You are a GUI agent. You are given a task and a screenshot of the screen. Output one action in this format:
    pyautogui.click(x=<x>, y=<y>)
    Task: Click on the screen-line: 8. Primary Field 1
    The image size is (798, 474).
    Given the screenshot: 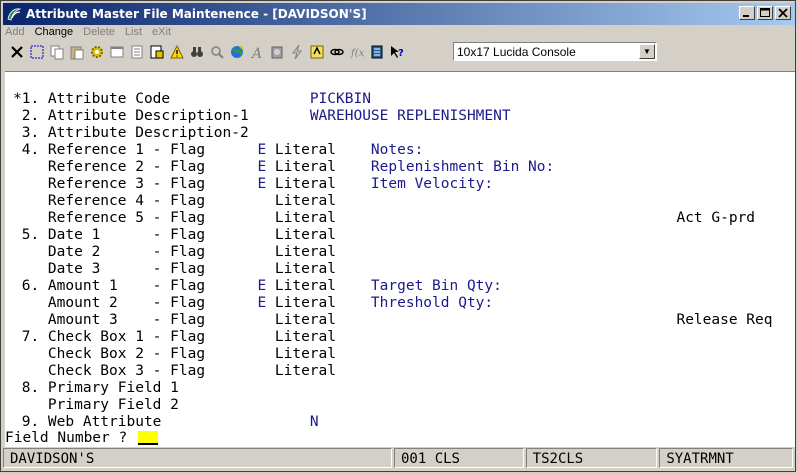 What is the action you would take?
    pyautogui.click(x=96, y=388)
    